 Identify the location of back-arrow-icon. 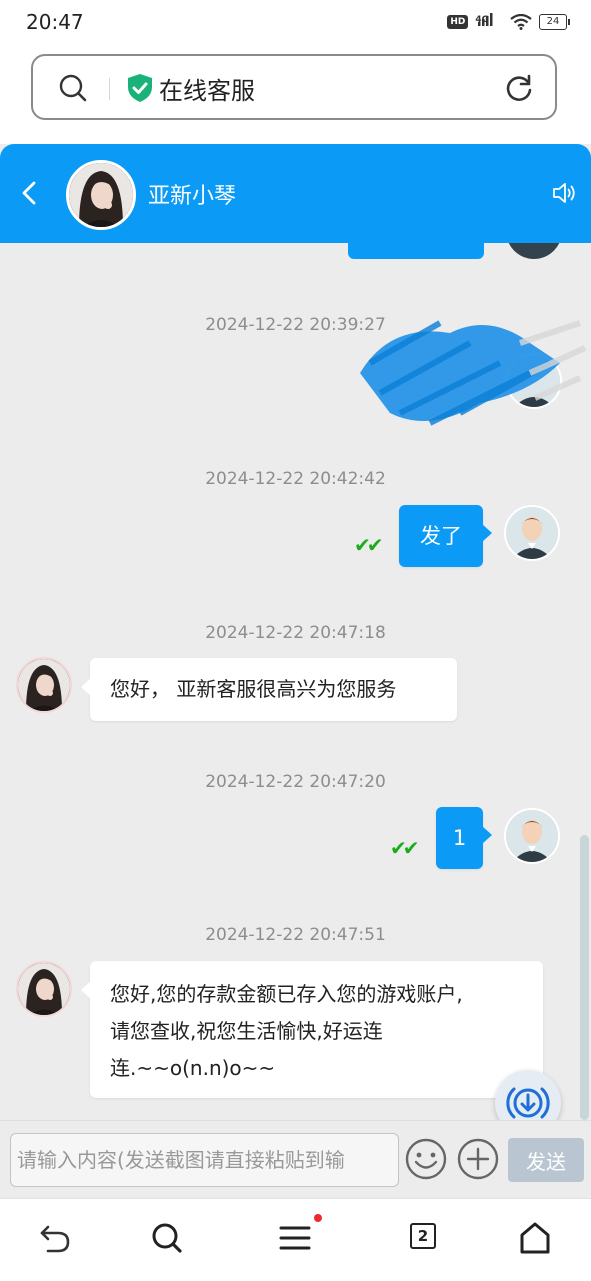
(30, 193).